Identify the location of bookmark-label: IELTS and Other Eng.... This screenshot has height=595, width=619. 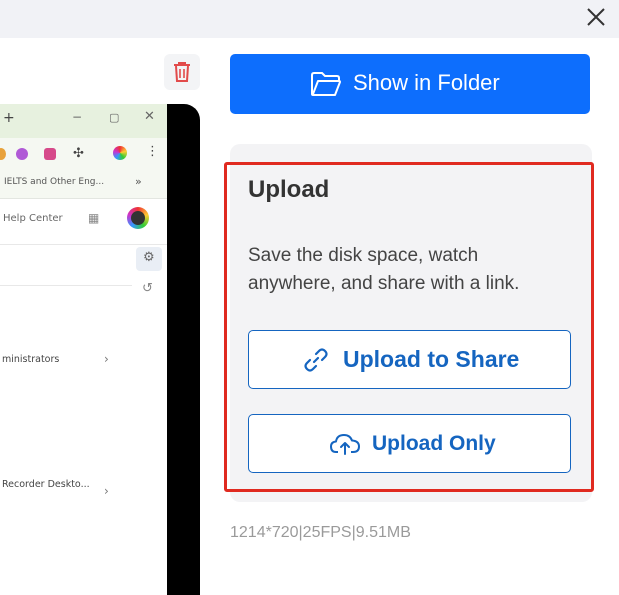
(54, 182).